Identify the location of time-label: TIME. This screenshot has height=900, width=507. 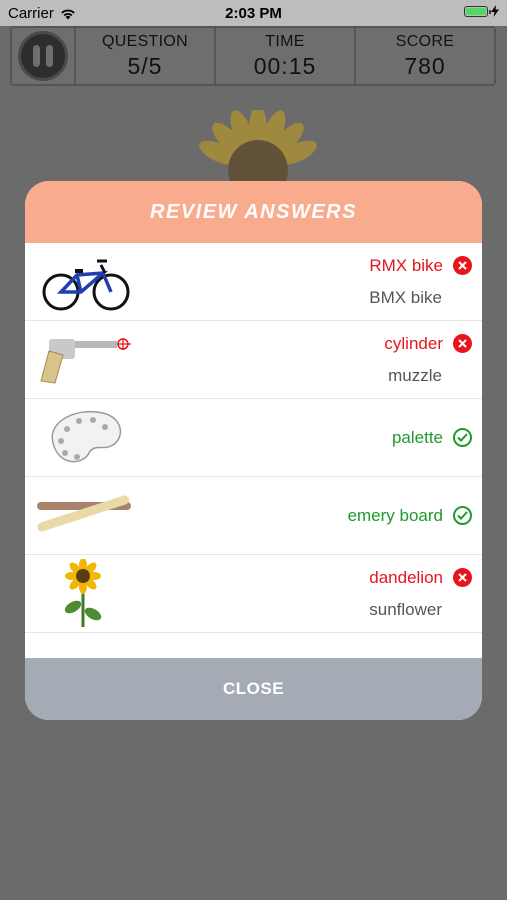
(285, 41).